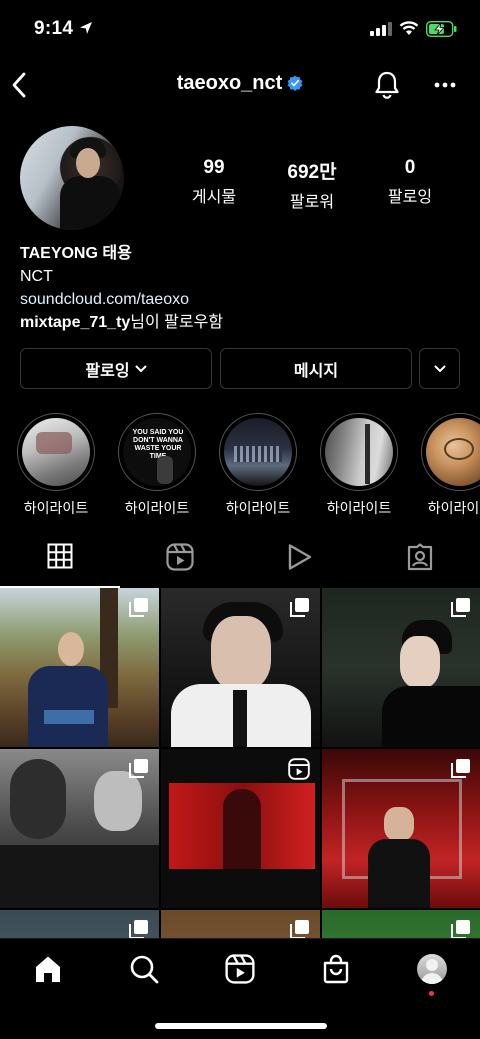  What do you see at coordinates (410, 182) in the screenshot?
I see `following-count: 0 팔로잉` at bounding box center [410, 182].